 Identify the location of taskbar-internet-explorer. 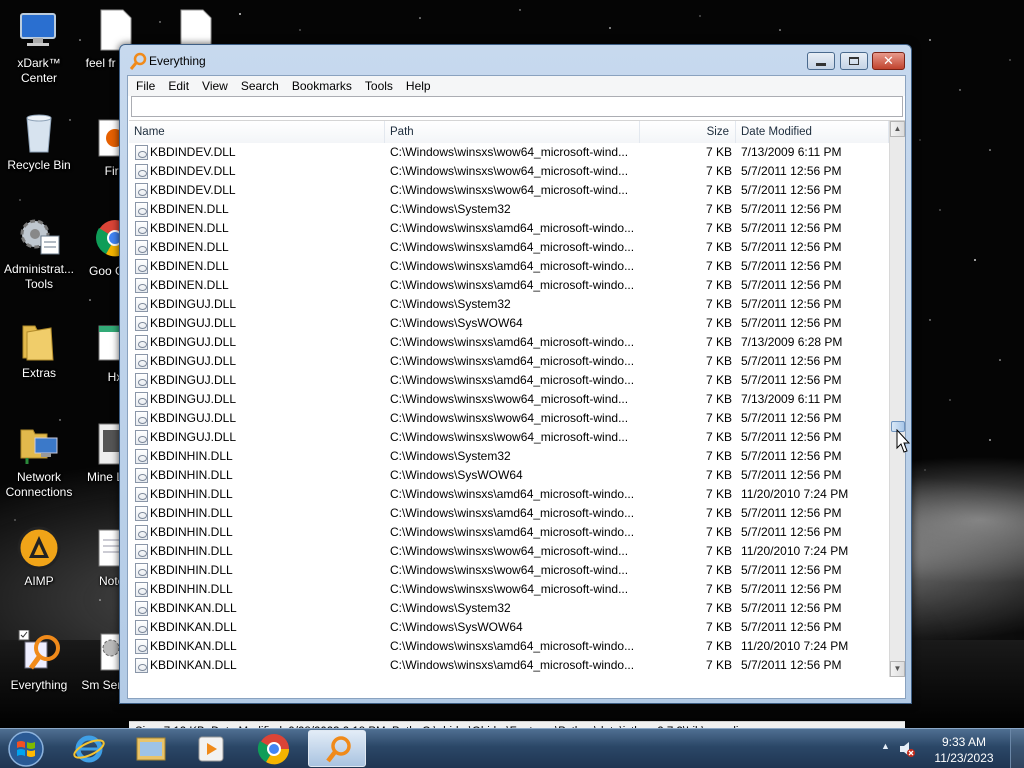
(89, 748).